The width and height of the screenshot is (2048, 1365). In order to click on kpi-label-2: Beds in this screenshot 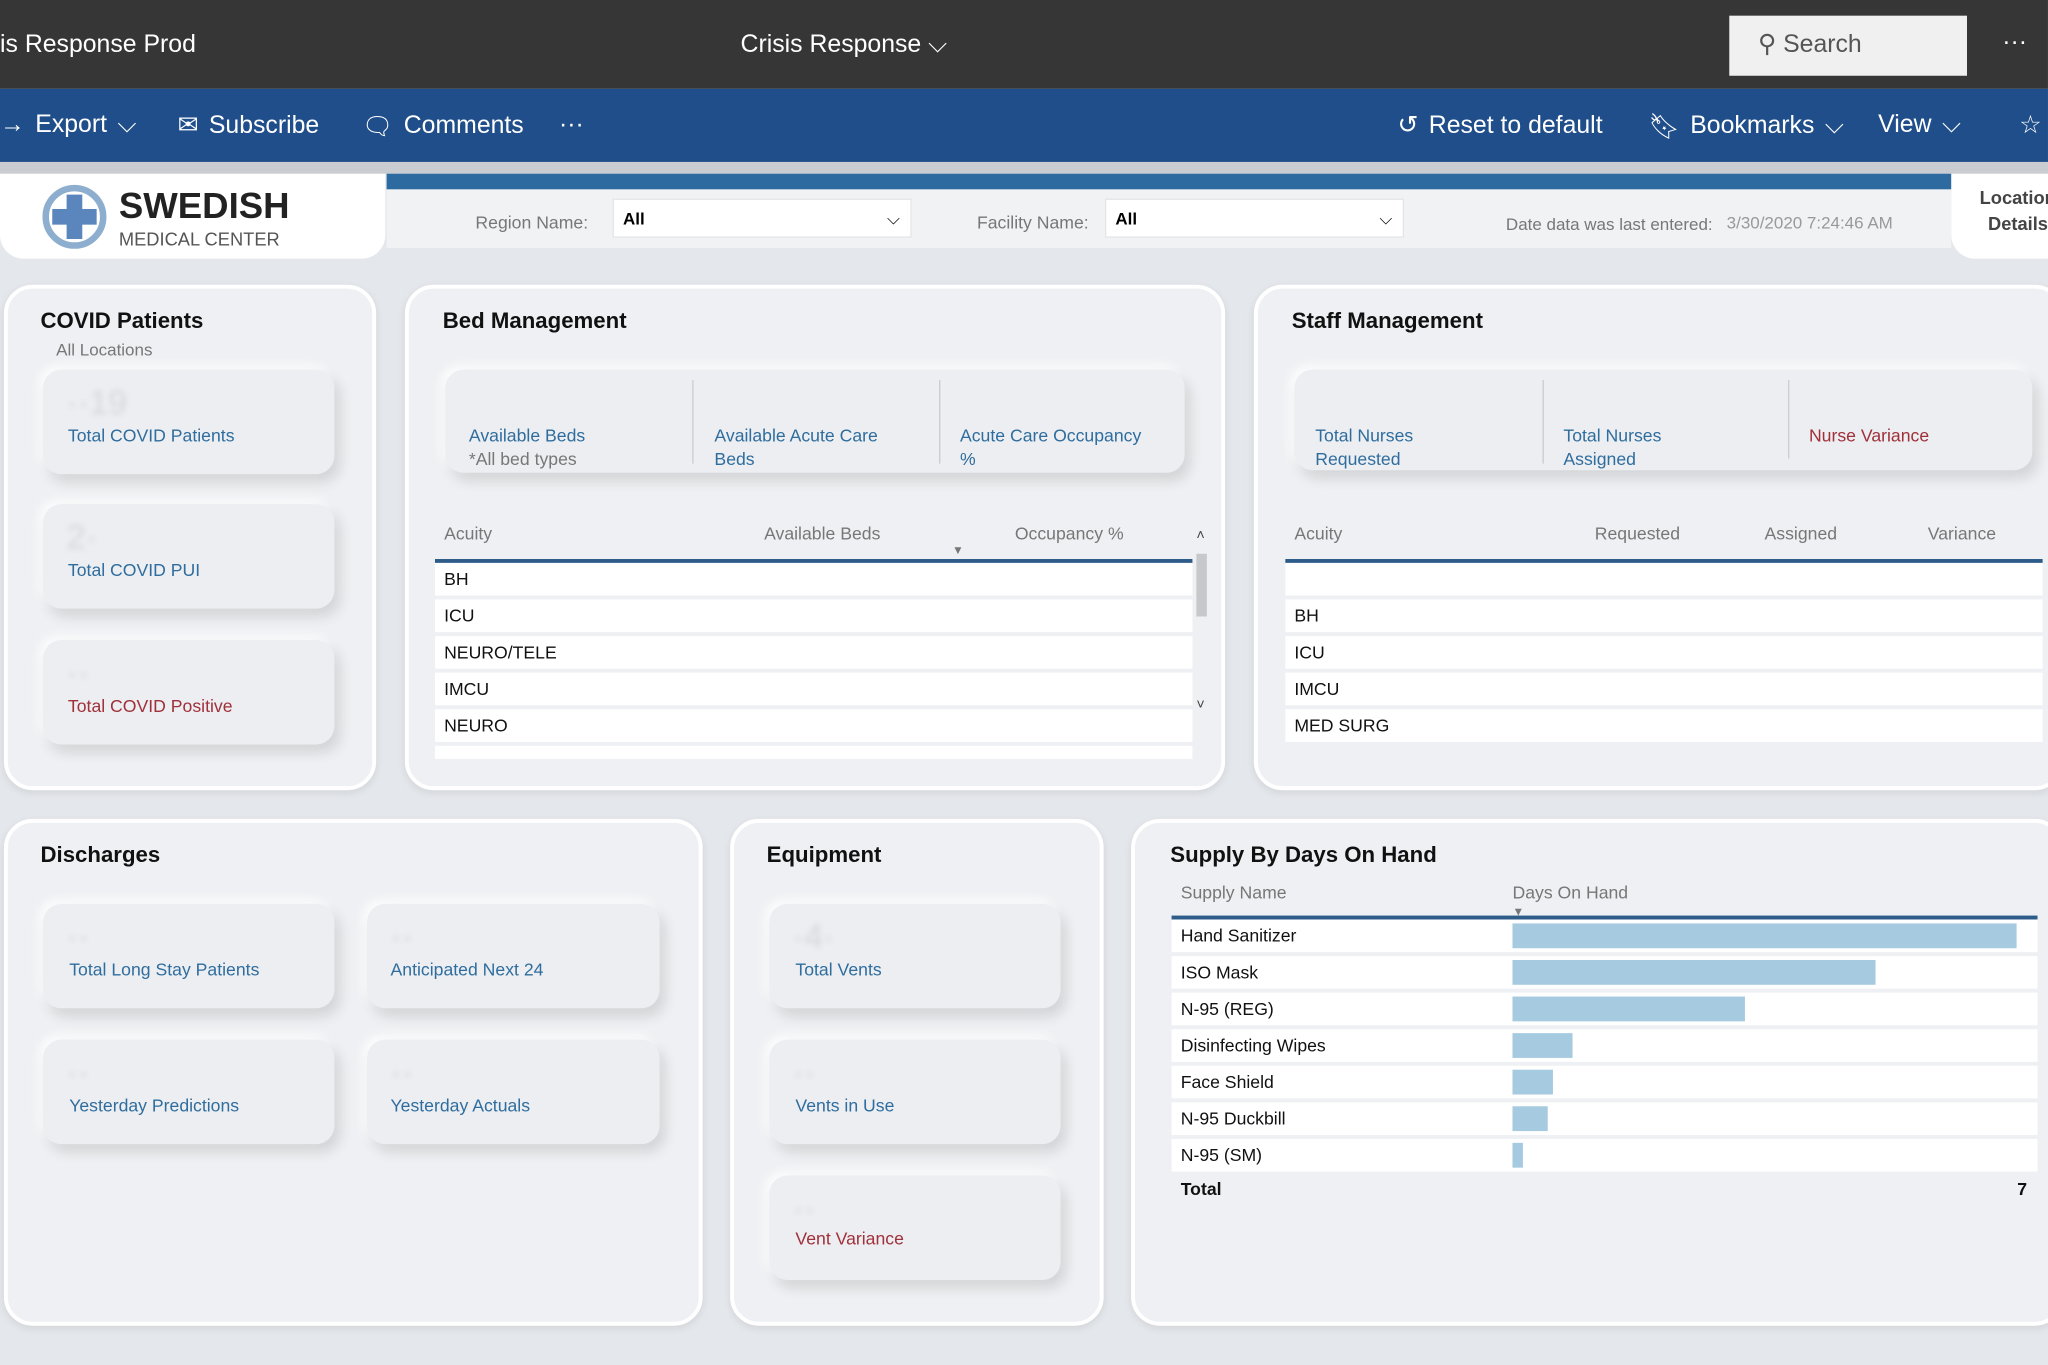, I will do `click(734, 459)`.